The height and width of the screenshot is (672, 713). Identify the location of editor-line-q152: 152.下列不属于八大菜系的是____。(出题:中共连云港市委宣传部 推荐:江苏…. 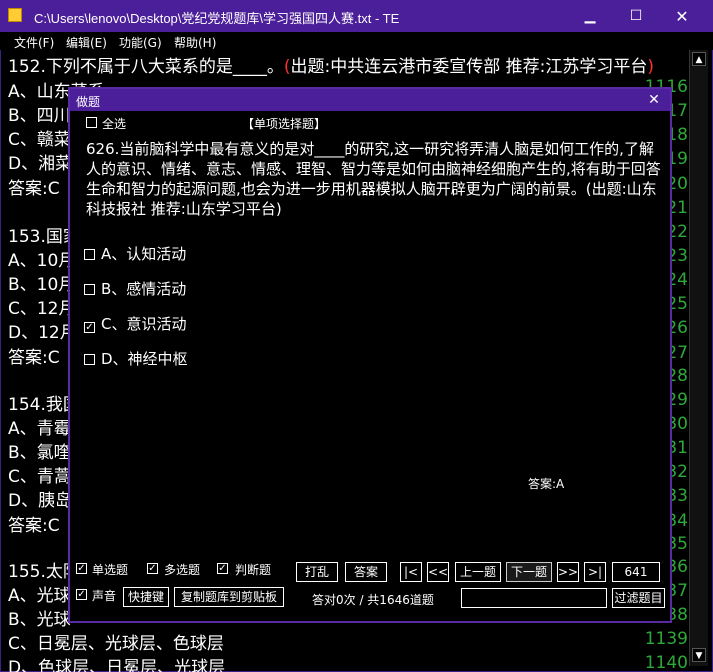
(331, 64).